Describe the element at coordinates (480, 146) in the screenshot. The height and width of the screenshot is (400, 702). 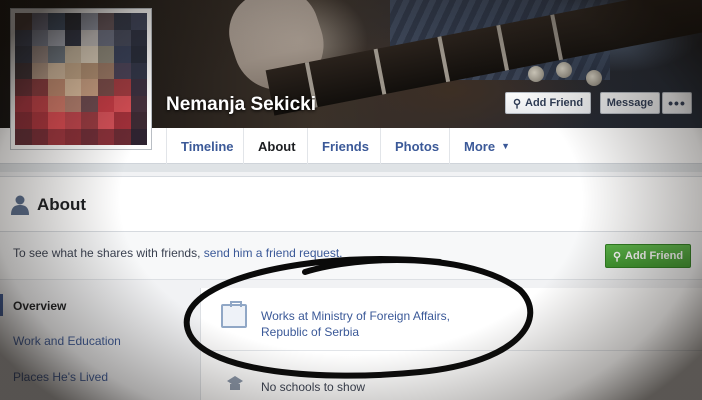
I see `tab-more-label: More` at that location.